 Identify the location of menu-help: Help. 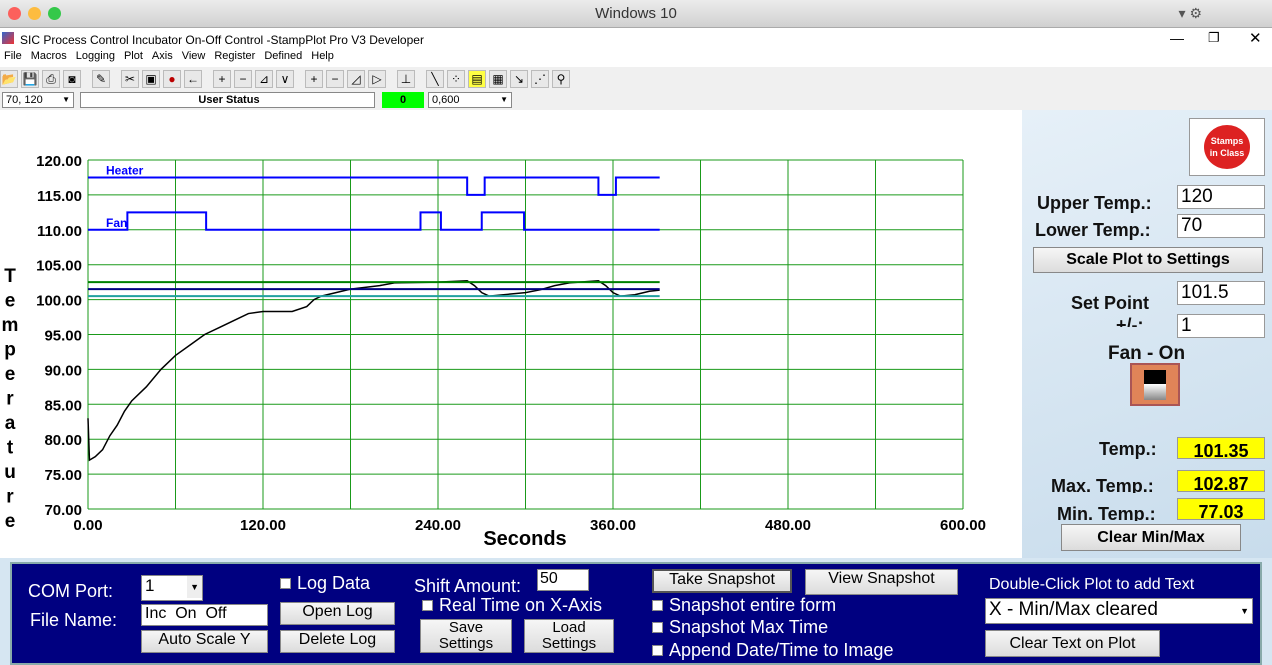
(322, 56).